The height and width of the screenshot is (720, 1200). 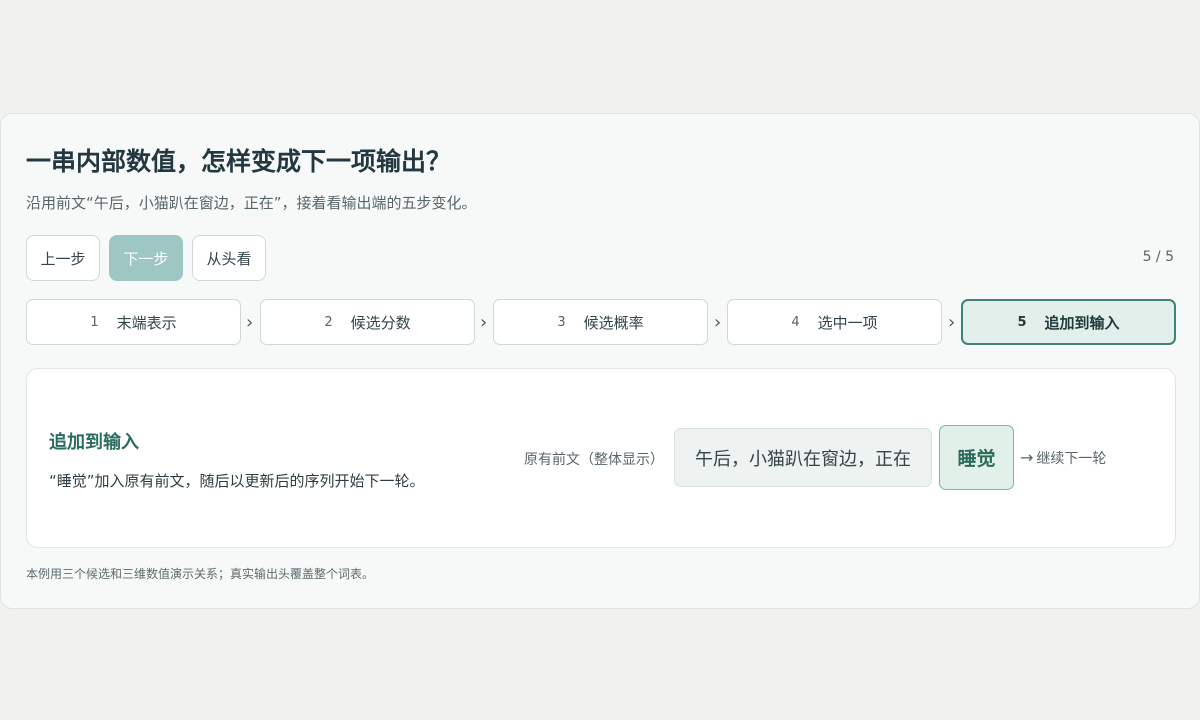 What do you see at coordinates (239, 161) in the screenshot?
I see `page-title: 一串内部数值，怎样变成下一项输出？` at bounding box center [239, 161].